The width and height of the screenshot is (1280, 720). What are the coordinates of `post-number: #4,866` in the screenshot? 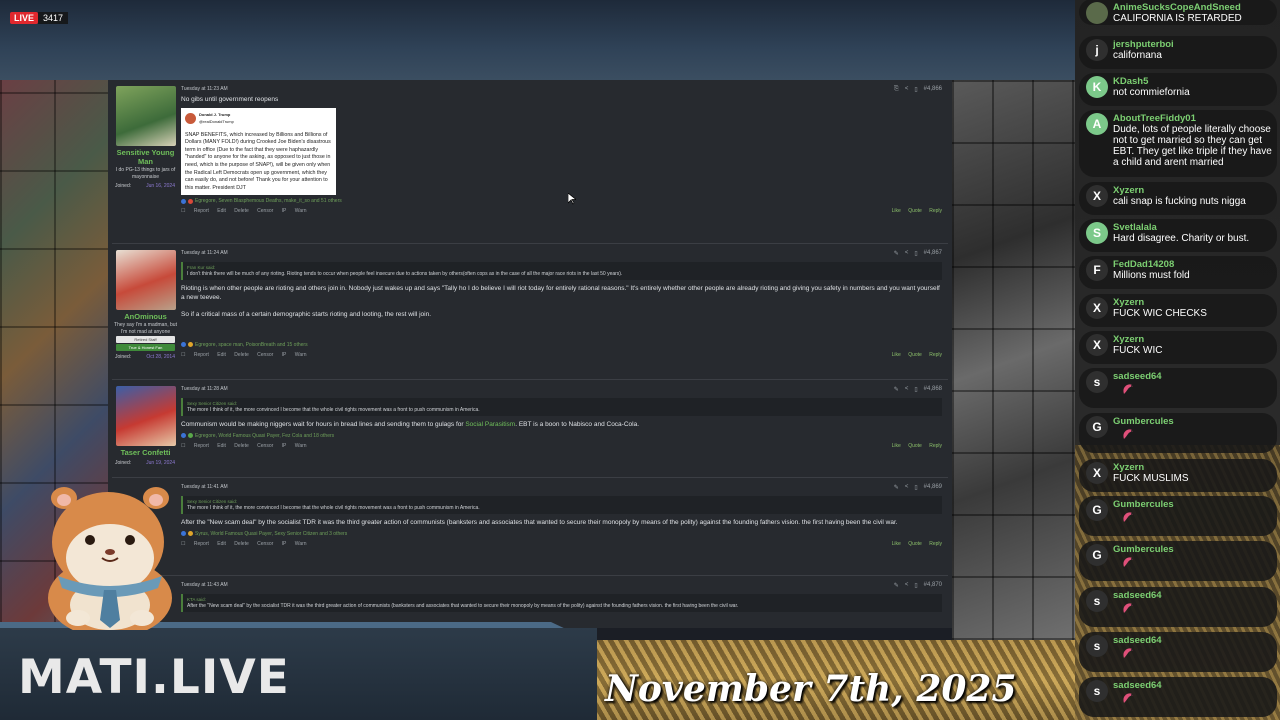 It's located at (933, 89).